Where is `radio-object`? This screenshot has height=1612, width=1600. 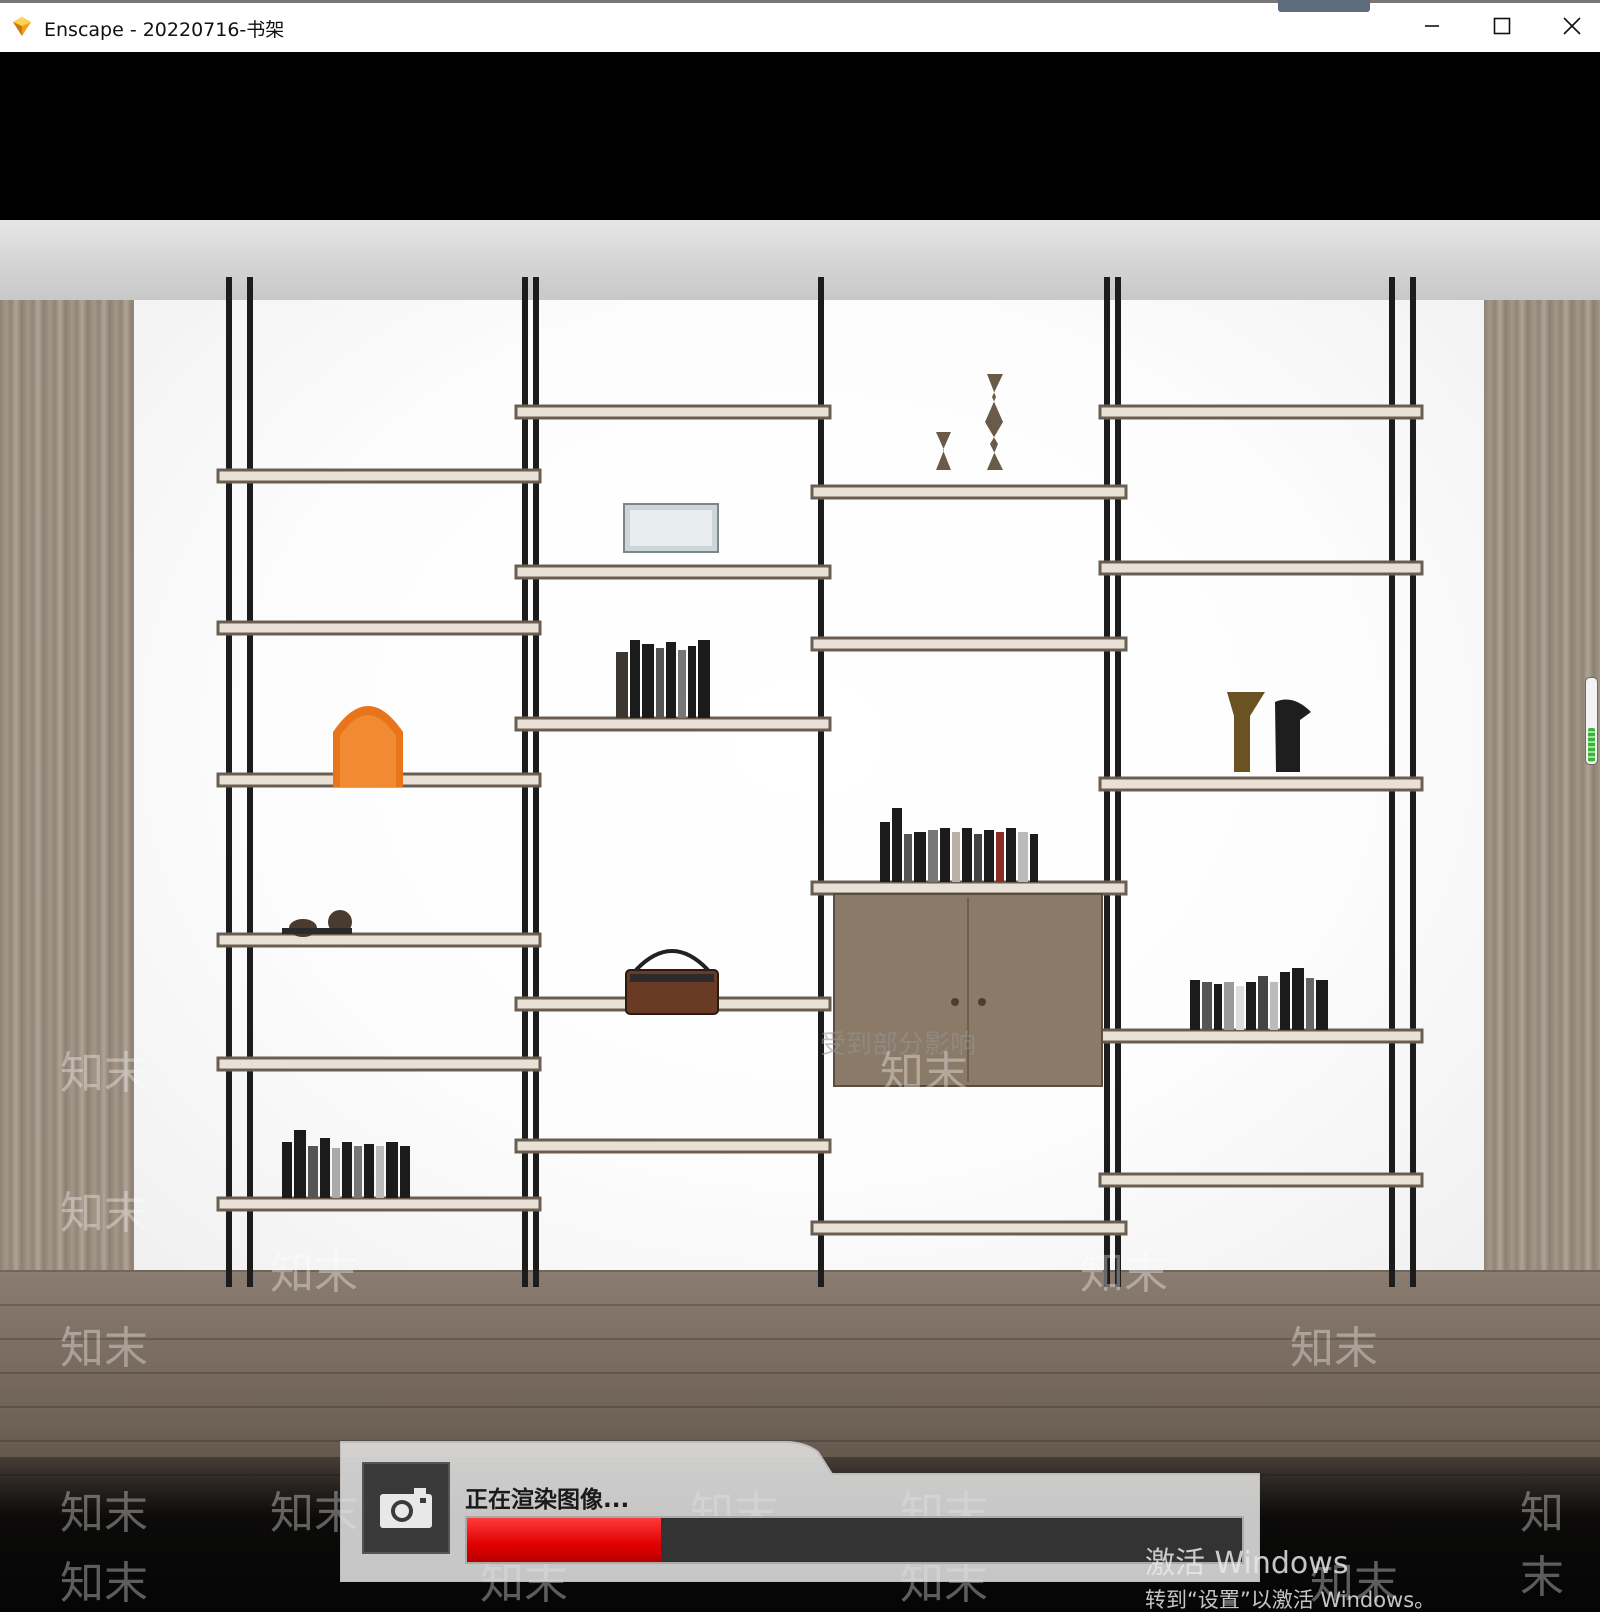
radio-object is located at coordinates (672, 982).